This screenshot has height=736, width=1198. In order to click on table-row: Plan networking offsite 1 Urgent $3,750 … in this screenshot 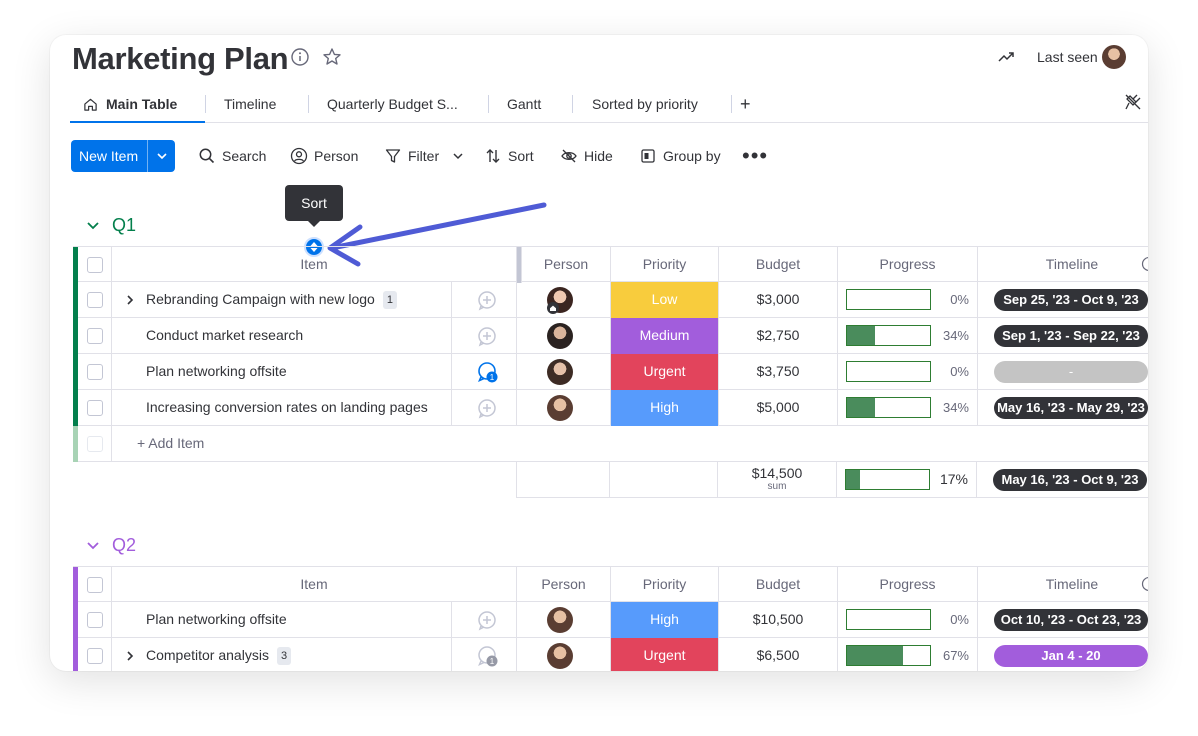, I will do `click(610, 372)`.